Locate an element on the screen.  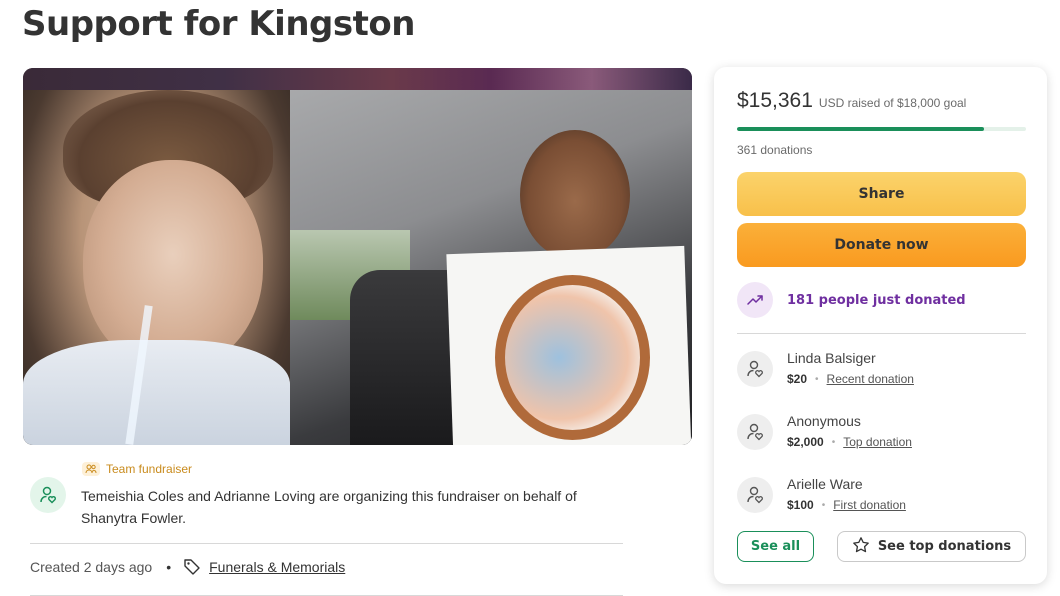
donor-amount: $100 is located at coordinates (800, 505).